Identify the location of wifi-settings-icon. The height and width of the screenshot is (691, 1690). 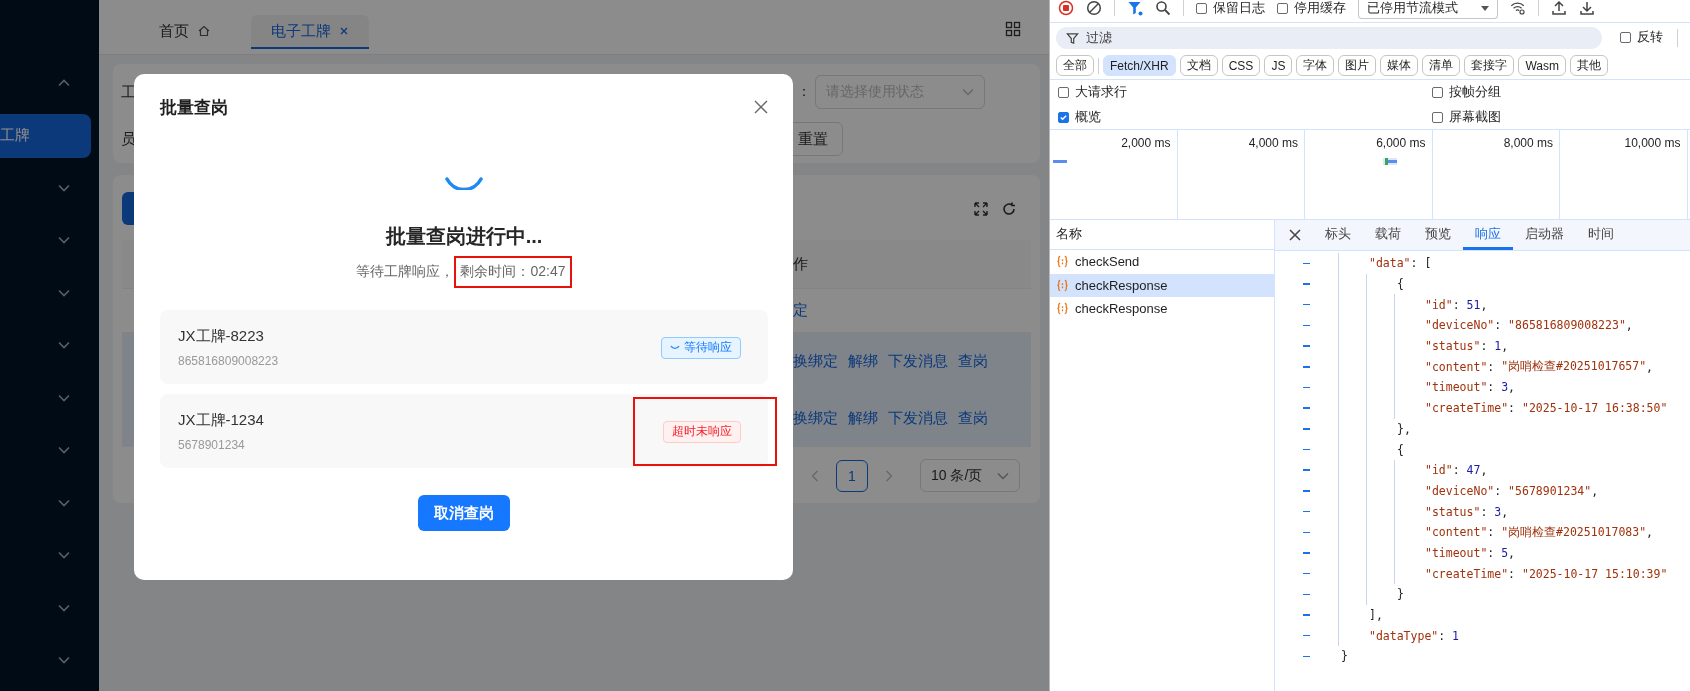
(1518, 8).